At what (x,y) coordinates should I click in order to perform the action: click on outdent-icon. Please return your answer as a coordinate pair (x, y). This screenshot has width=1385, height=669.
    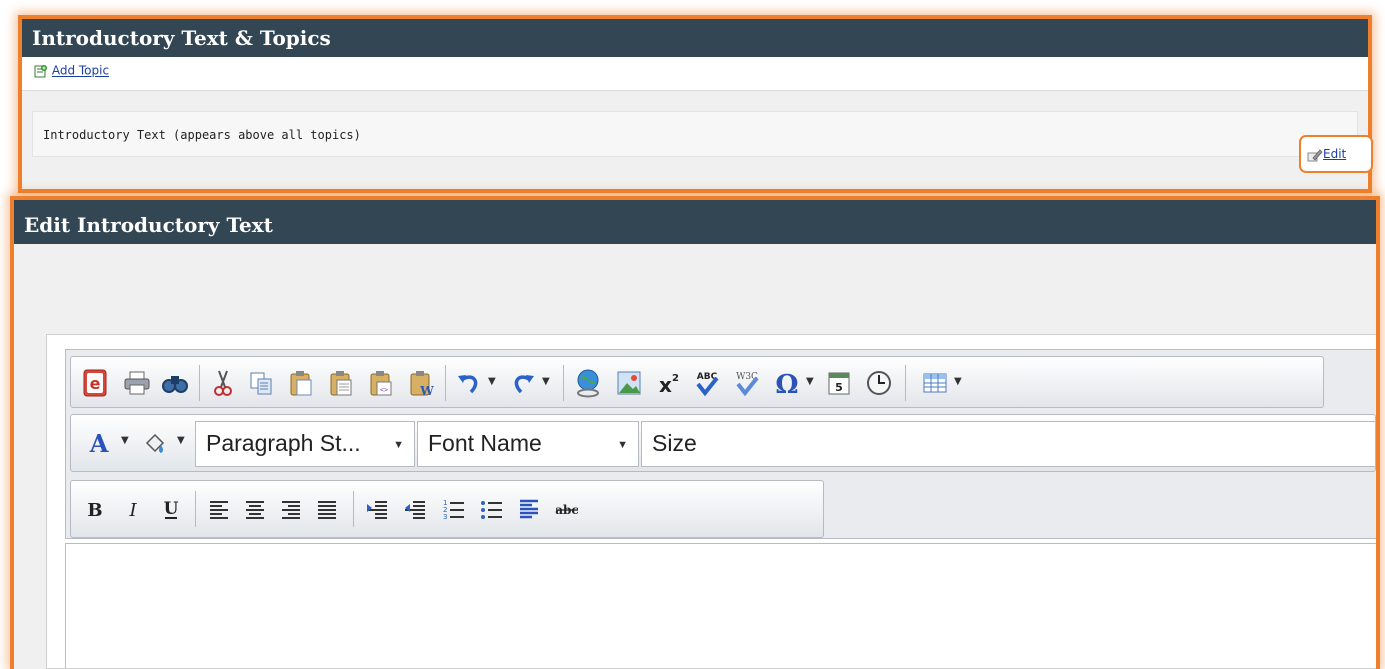
    Looking at the image, I should click on (377, 509).